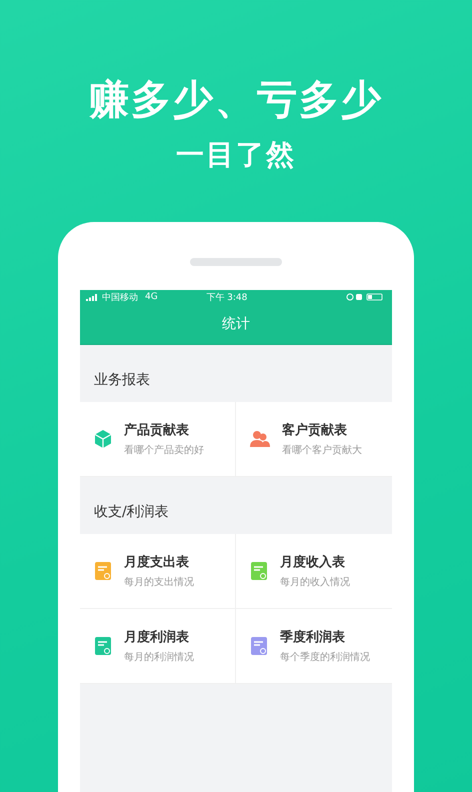  Describe the element at coordinates (313, 562) in the screenshot. I see `report-title: 月度收入表` at that location.